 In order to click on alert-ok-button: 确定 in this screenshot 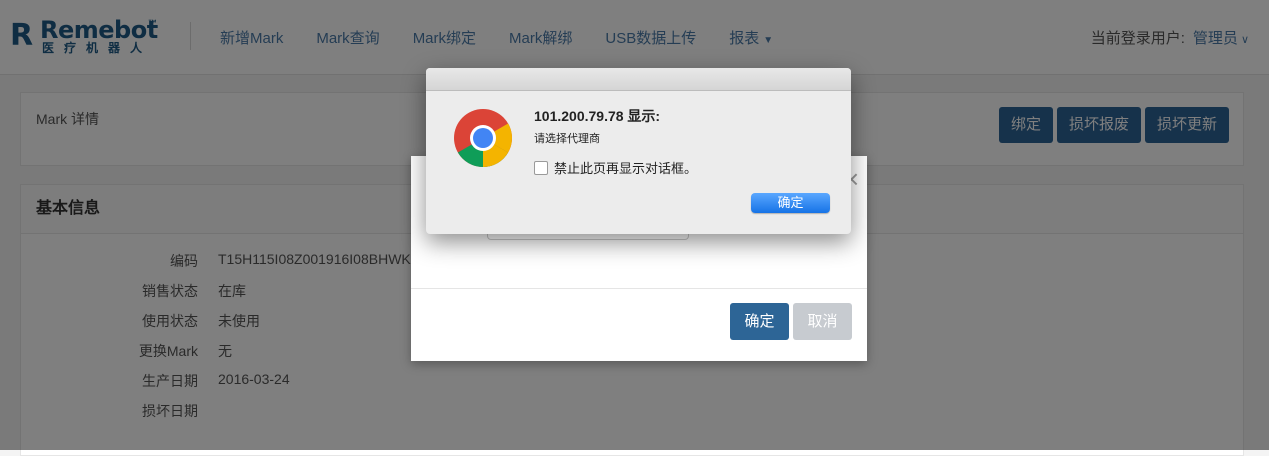, I will do `click(790, 203)`.